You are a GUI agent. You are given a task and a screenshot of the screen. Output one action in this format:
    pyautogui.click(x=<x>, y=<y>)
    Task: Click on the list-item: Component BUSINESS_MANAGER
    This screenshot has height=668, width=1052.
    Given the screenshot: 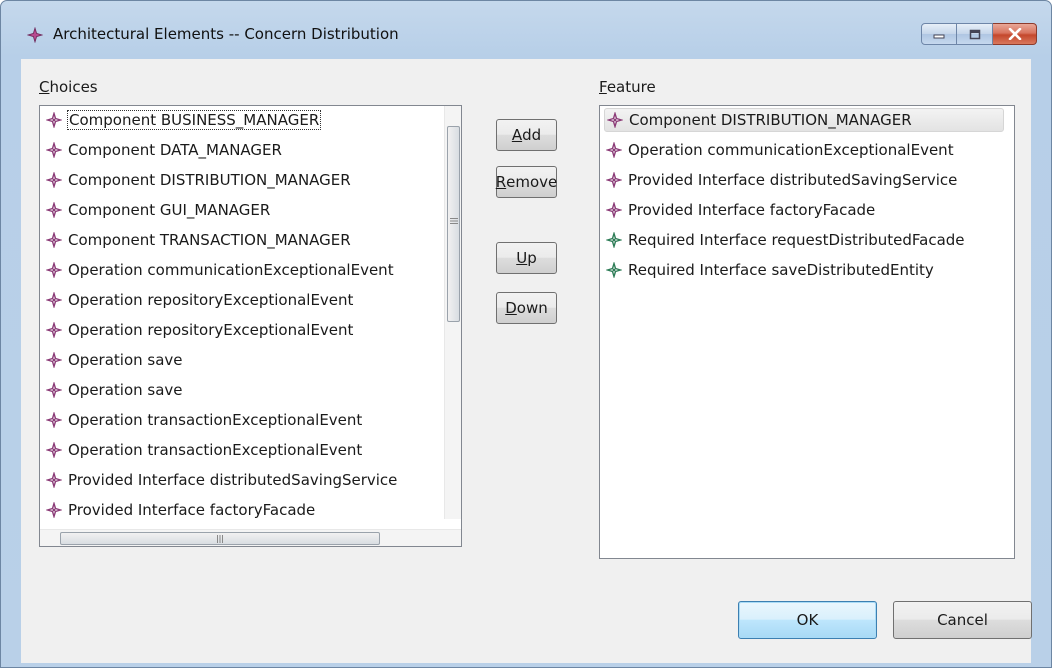 What is the action you would take?
    pyautogui.click(x=184, y=120)
    